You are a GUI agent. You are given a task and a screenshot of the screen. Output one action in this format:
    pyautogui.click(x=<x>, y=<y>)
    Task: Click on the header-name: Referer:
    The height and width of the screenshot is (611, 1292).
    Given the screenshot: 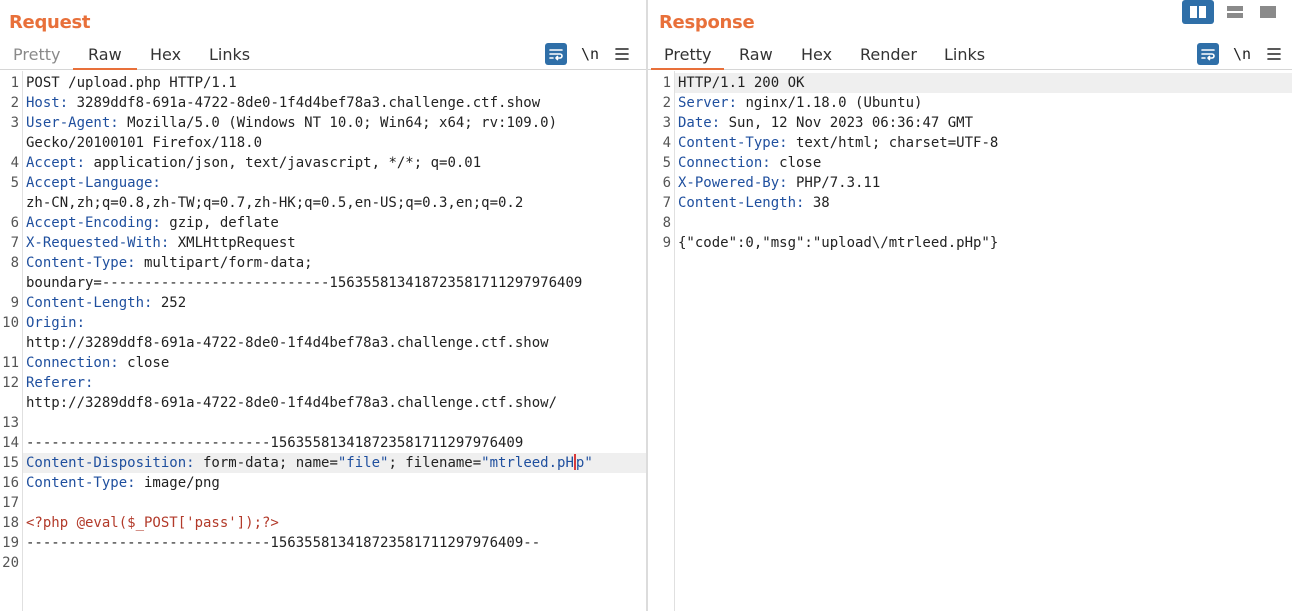 What is the action you would take?
    pyautogui.click(x=60, y=383)
    